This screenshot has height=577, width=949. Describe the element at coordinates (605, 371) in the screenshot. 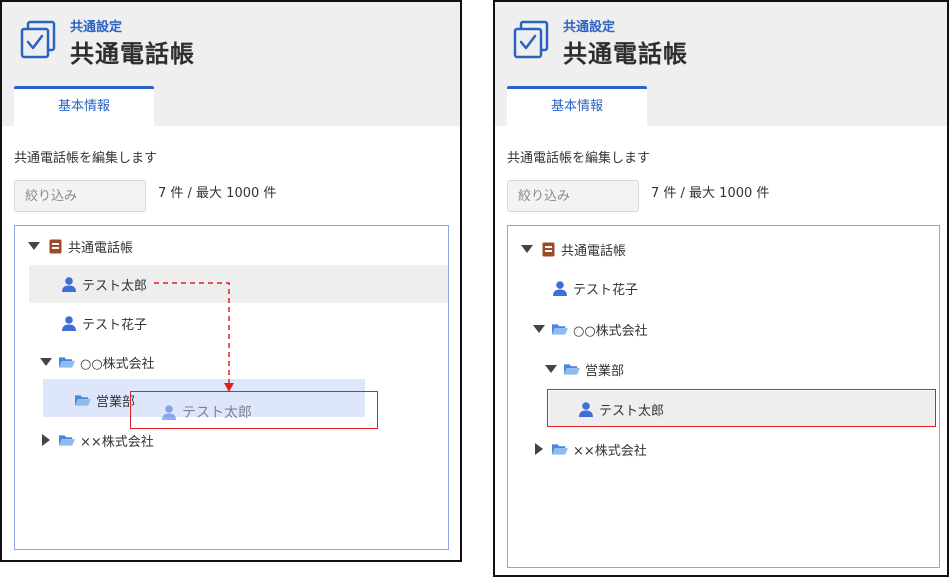

I see `tree-node-label: 営業部` at that location.